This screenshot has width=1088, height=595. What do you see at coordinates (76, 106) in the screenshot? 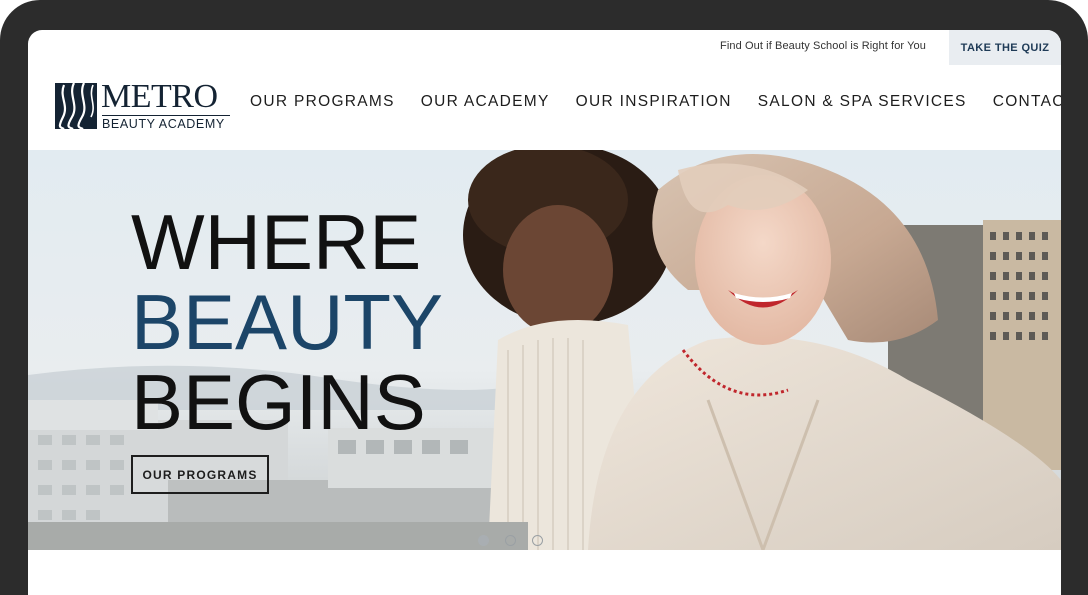
I see `metro-wave-icon` at bounding box center [76, 106].